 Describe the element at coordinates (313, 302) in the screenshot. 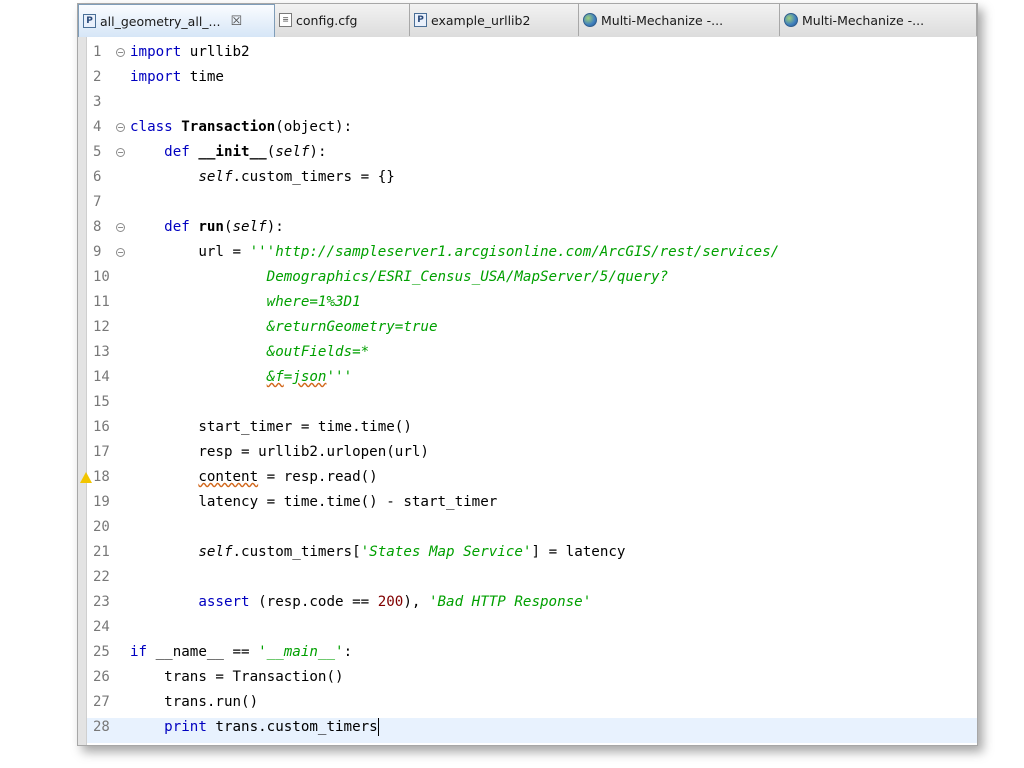

I see `code-line: where=1%3D1` at that location.